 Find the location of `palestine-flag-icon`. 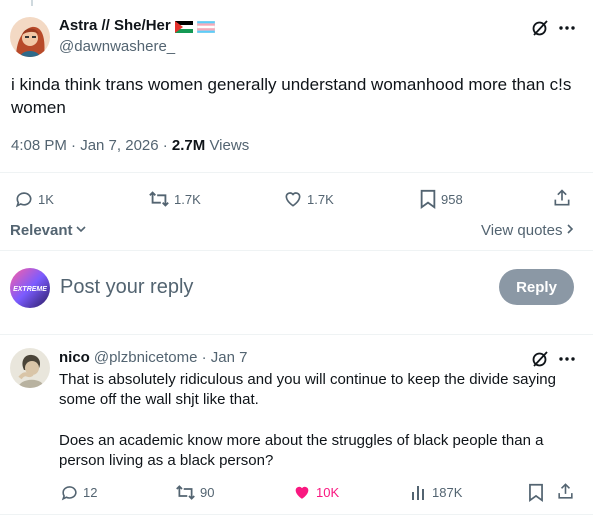

palestine-flag-icon is located at coordinates (183, 26).